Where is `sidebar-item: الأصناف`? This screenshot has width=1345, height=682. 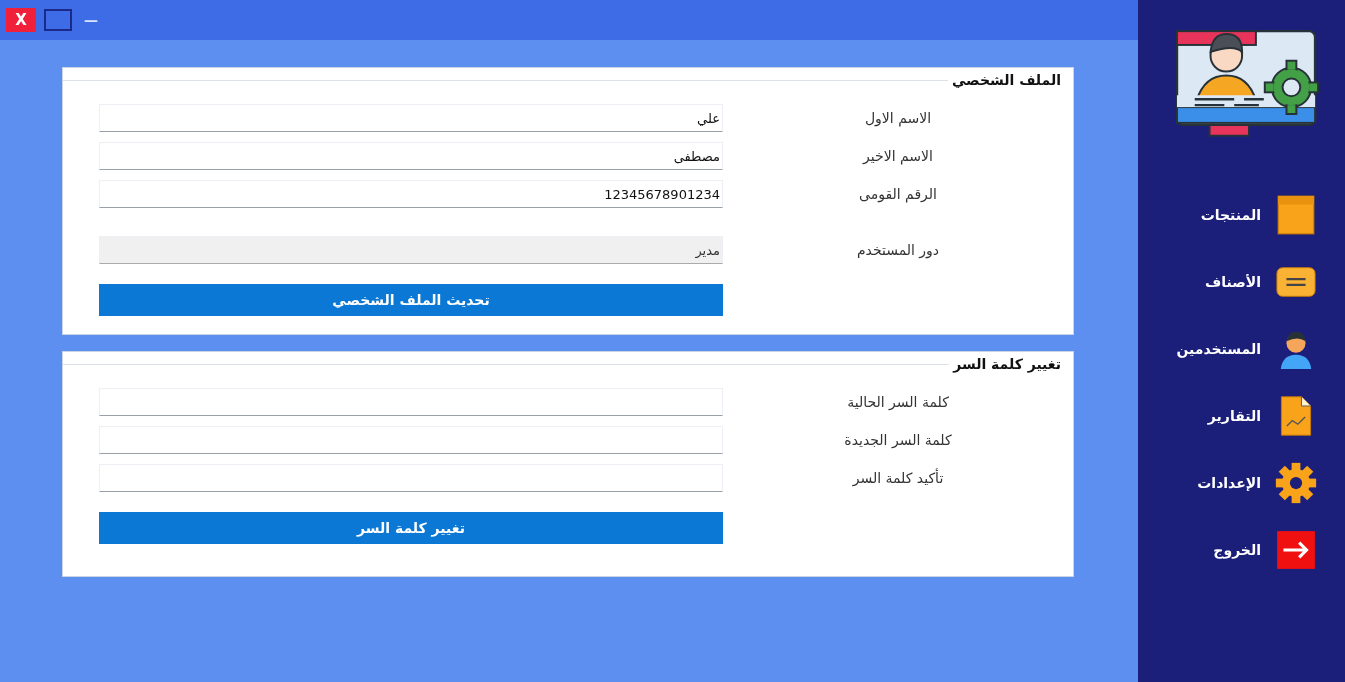
sidebar-item: الأصناف is located at coordinates (1241, 281).